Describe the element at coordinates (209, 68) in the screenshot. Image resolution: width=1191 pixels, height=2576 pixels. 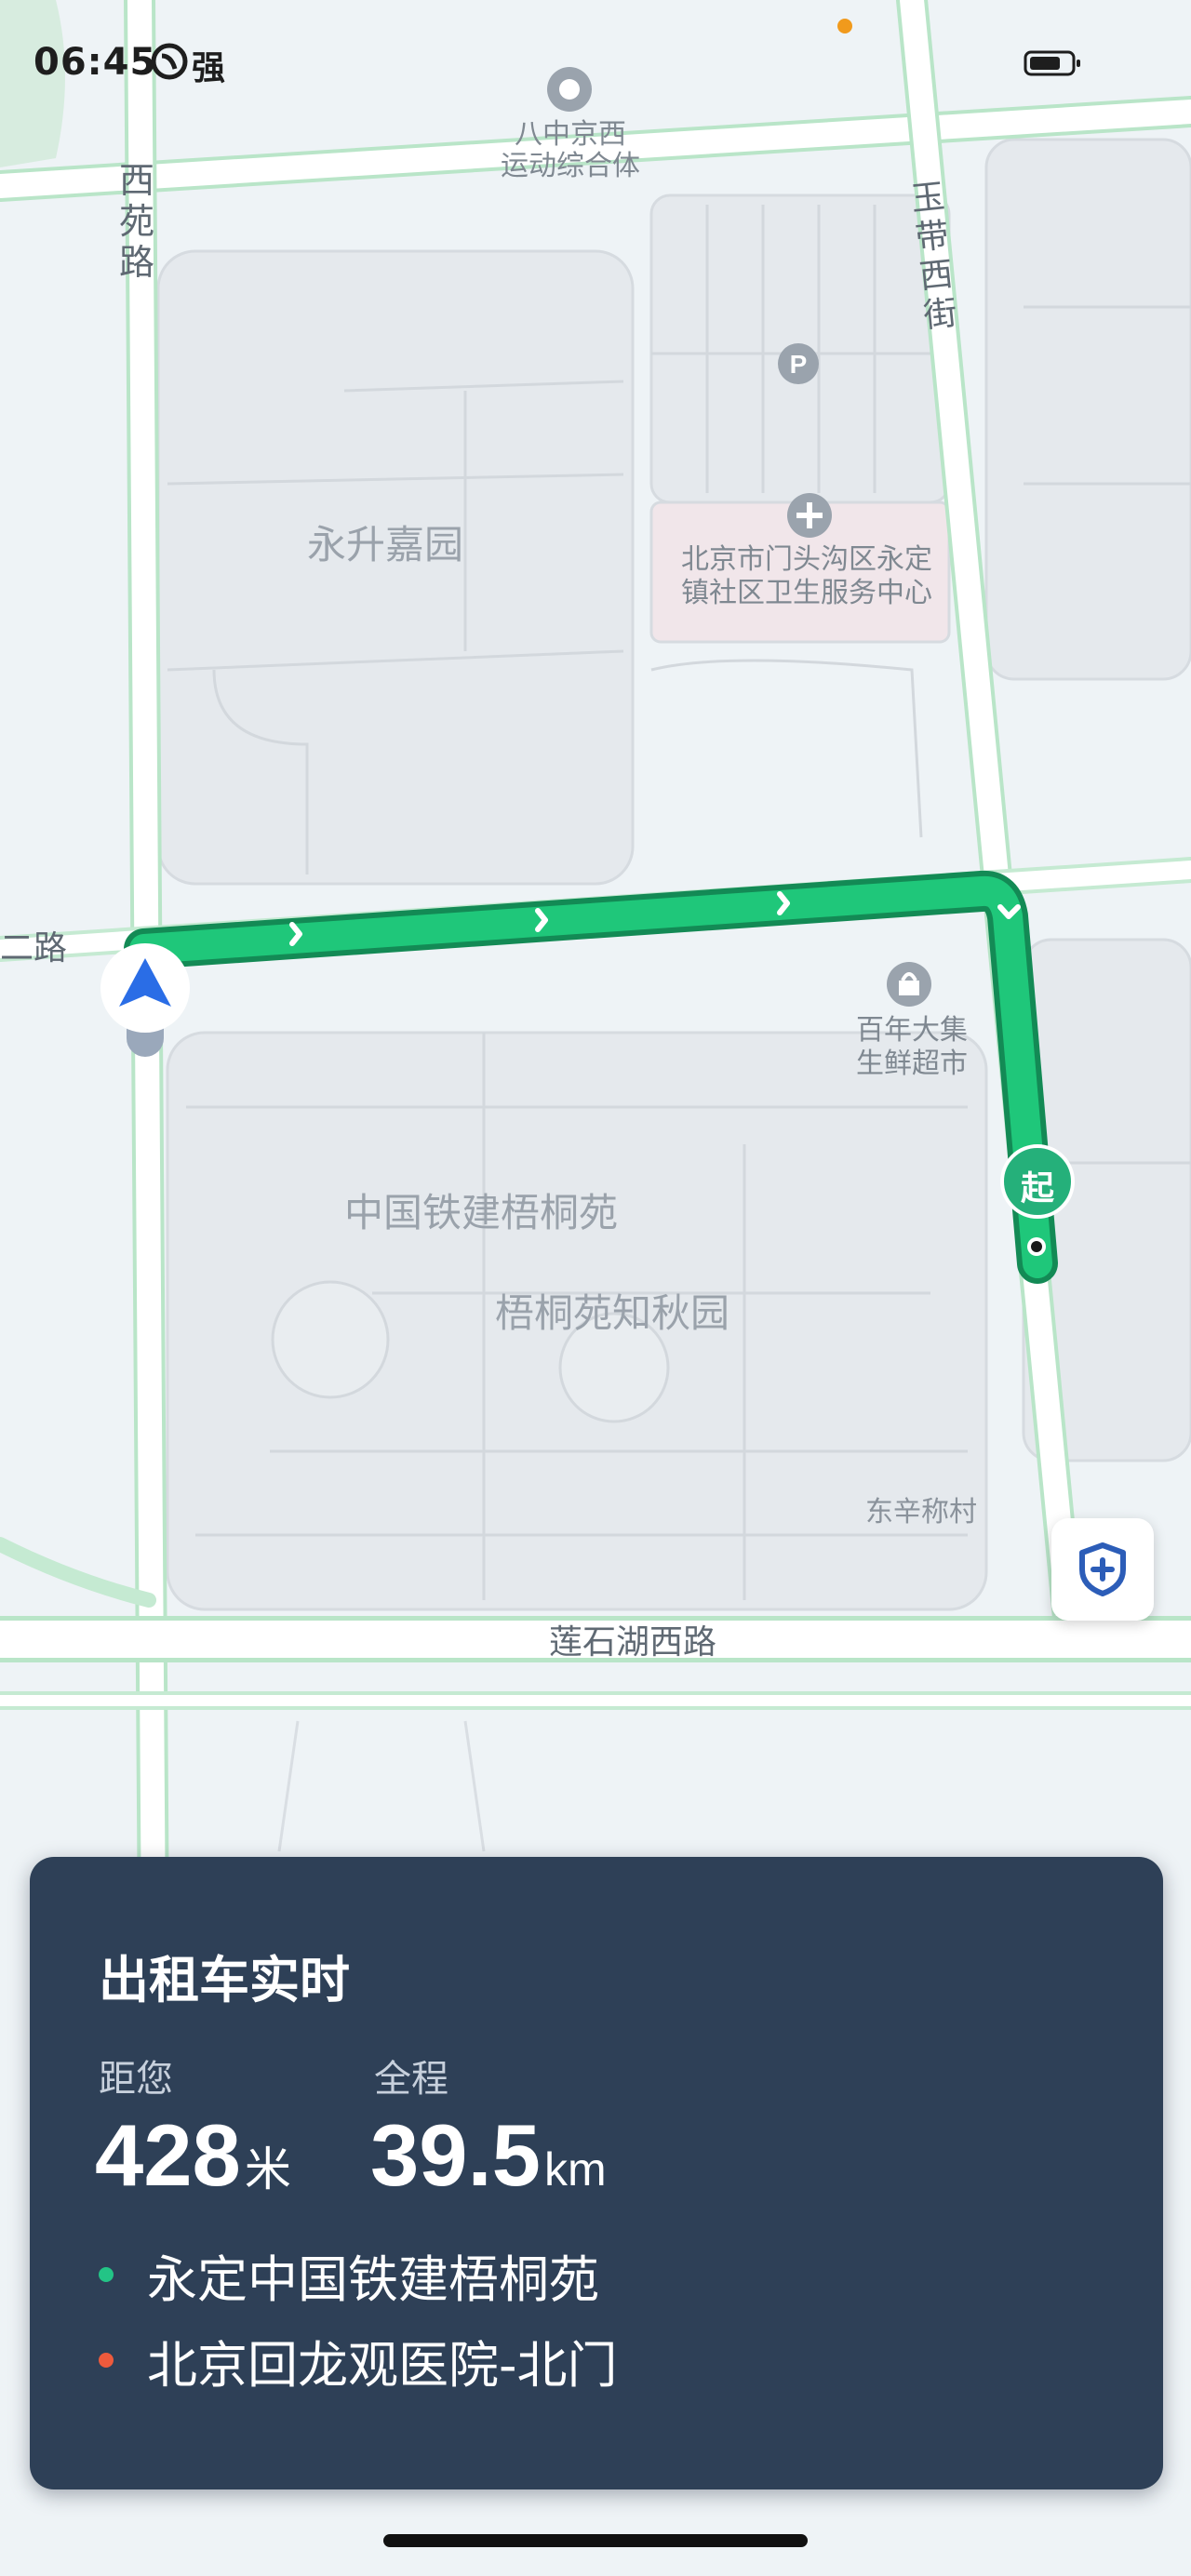
I see `status-carrier: 强` at that location.